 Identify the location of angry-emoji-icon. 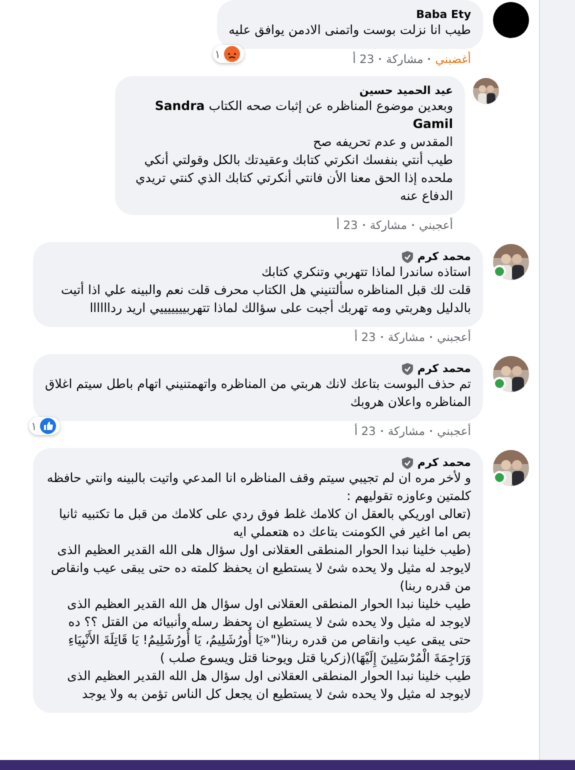
(232, 54).